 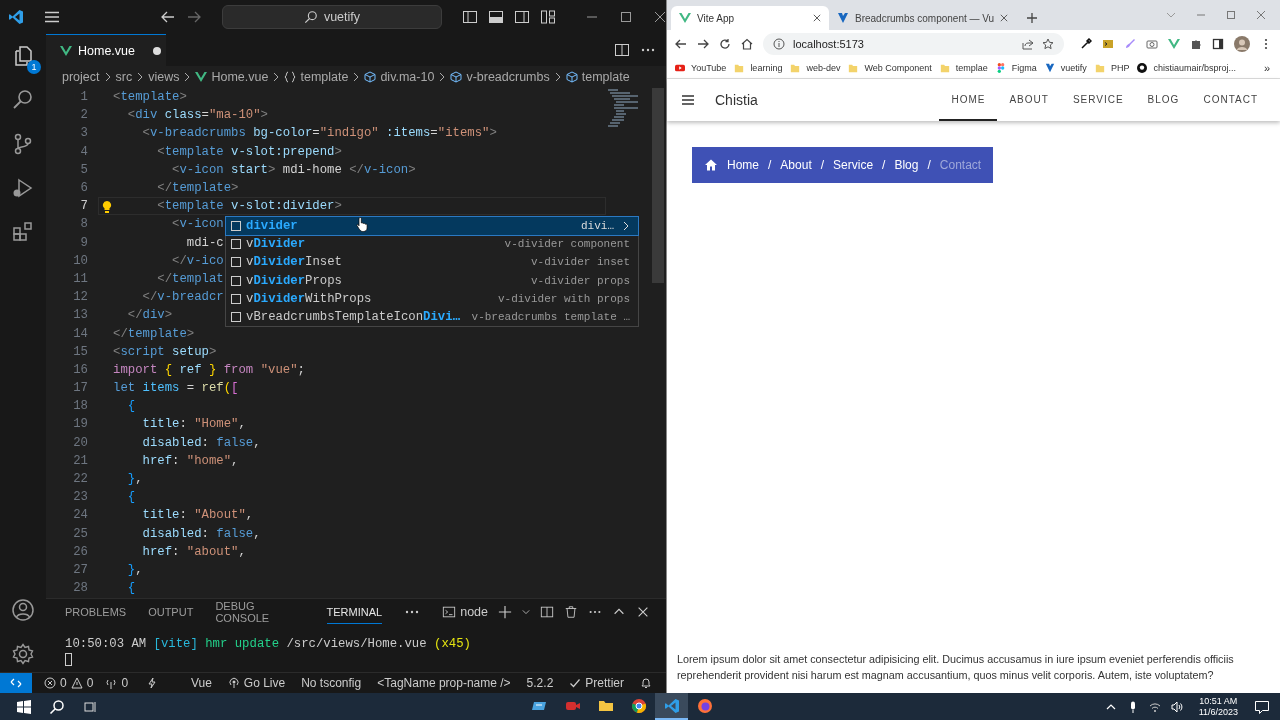 What do you see at coordinates (432, 298) in the screenshot?
I see `suggestion-item: vDividerWithProps v-divider with props` at bounding box center [432, 298].